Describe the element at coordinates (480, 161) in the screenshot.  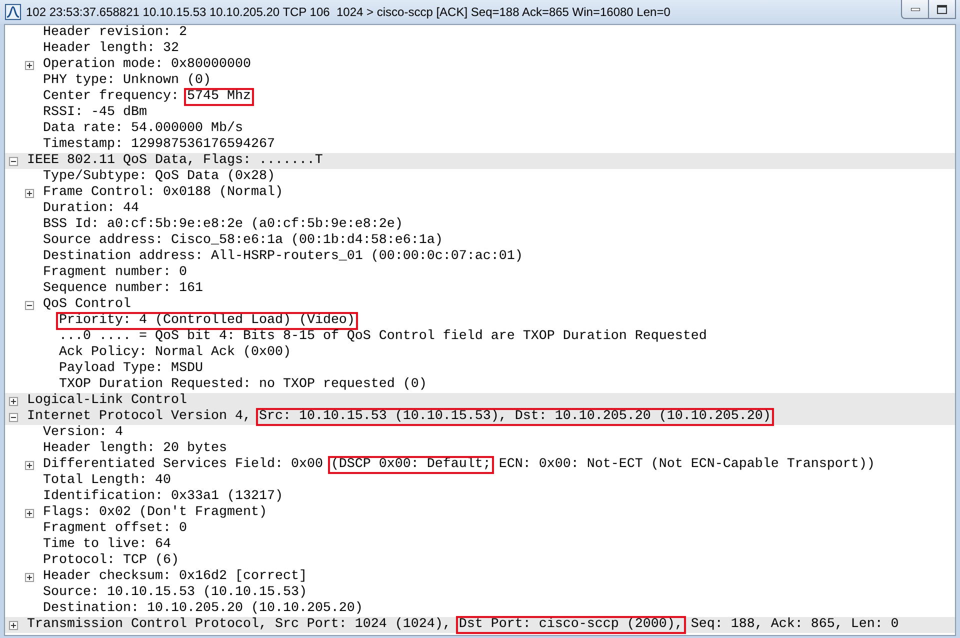
I see `header-row: IEEE 802.11 QoS Data, Flags: .......T` at that location.